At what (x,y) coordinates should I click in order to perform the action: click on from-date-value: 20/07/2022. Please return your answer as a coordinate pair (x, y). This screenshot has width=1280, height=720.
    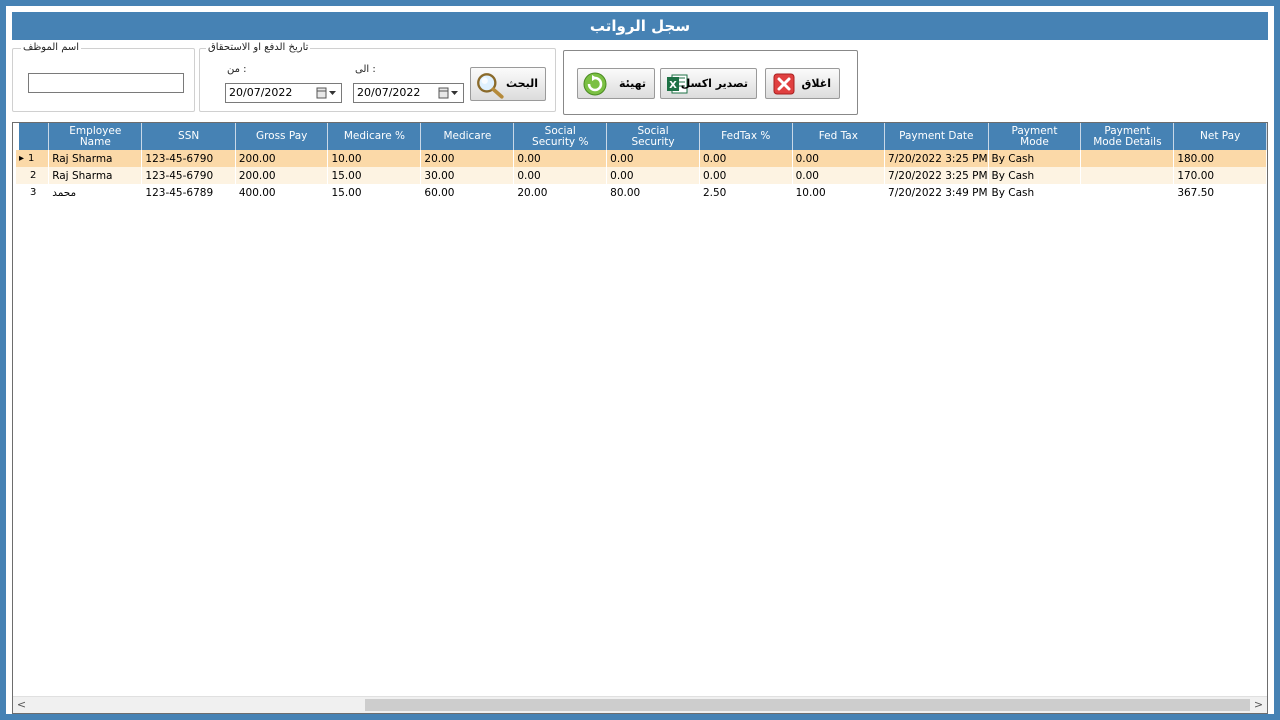
    Looking at the image, I should click on (261, 92).